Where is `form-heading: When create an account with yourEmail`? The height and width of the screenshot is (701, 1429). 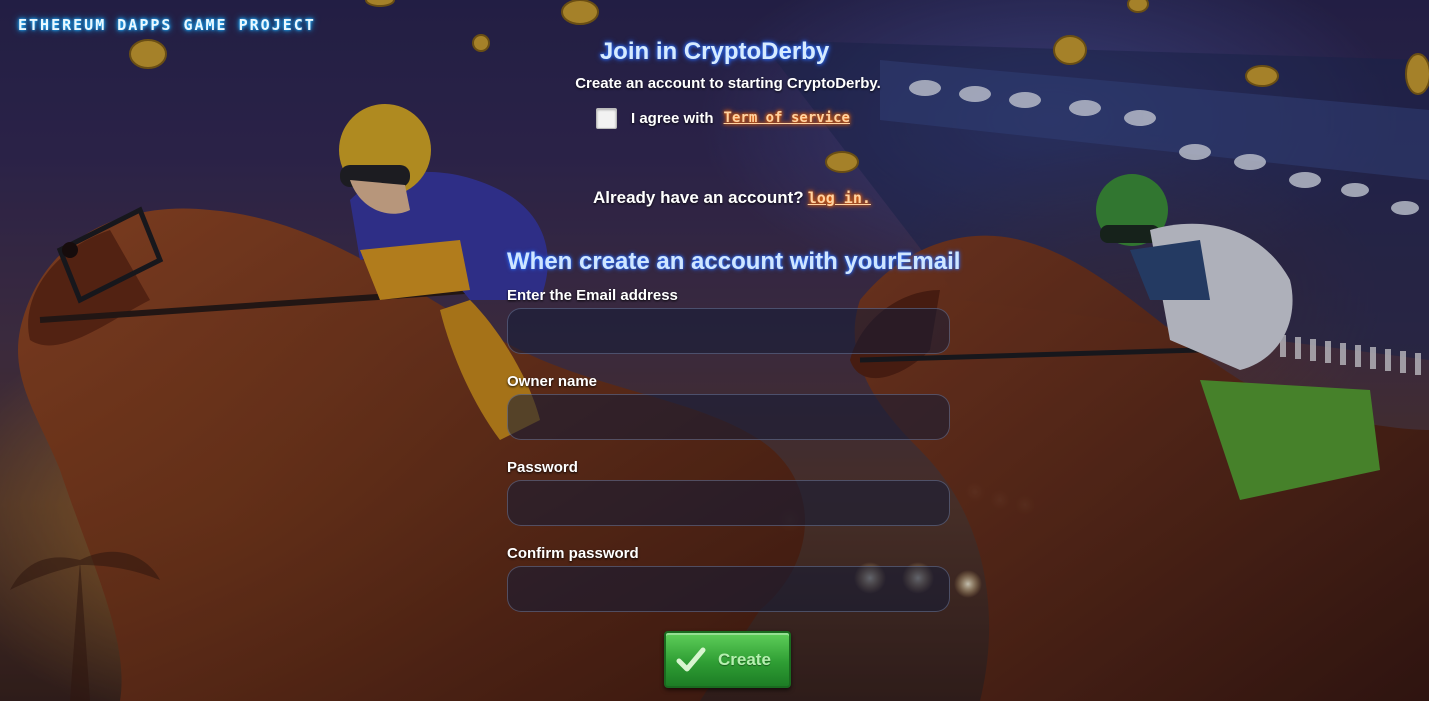 form-heading: When create an account with yourEmail is located at coordinates (734, 261).